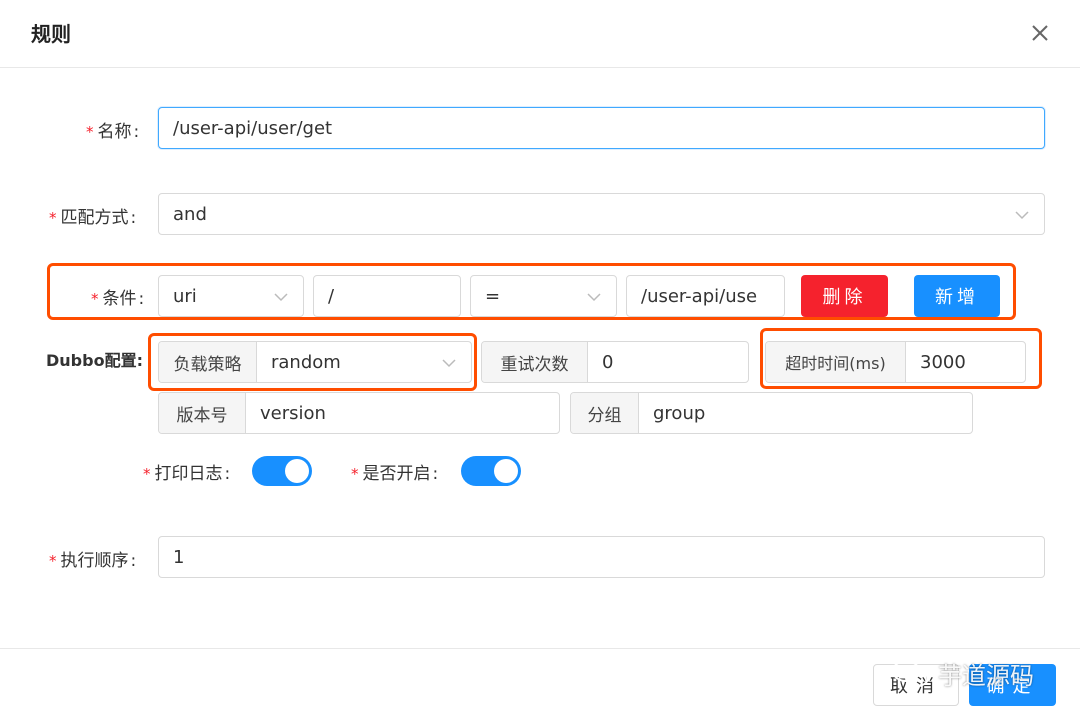 This screenshot has width=1080, height=721. I want to click on enabled-label: * 是否开启:, so click(395, 474).